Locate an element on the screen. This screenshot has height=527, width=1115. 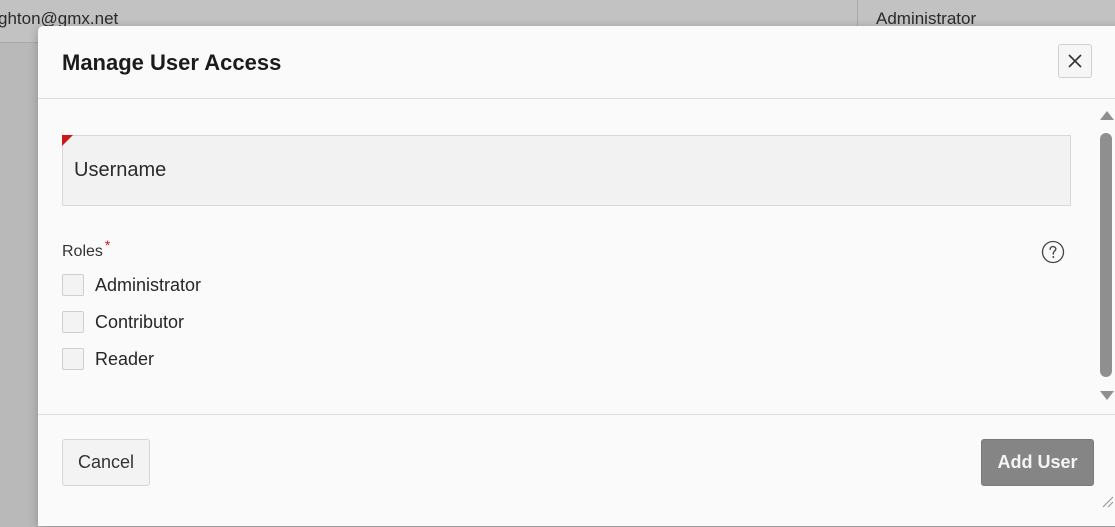
close-icon is located at coordinates (1075, 61).